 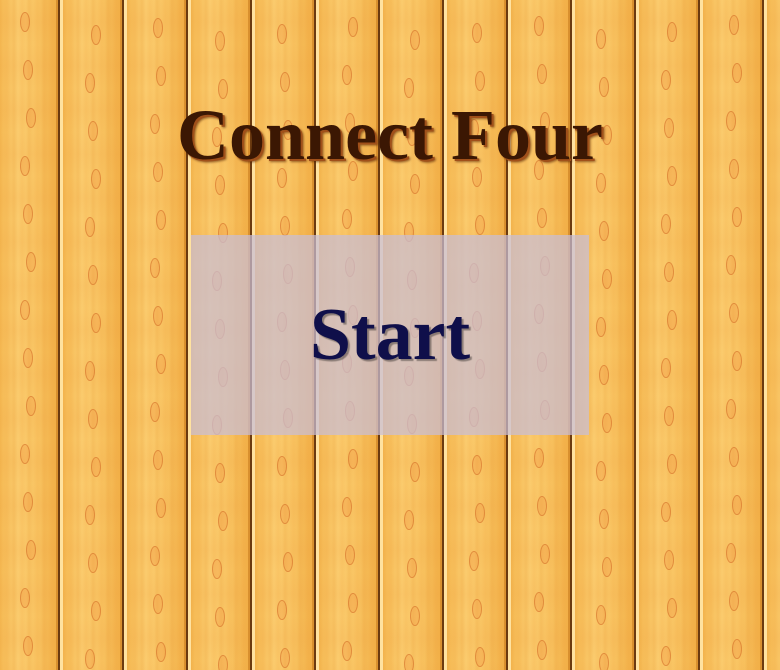 I want to click on start-button-label: Start, so click(x=390, y=334).